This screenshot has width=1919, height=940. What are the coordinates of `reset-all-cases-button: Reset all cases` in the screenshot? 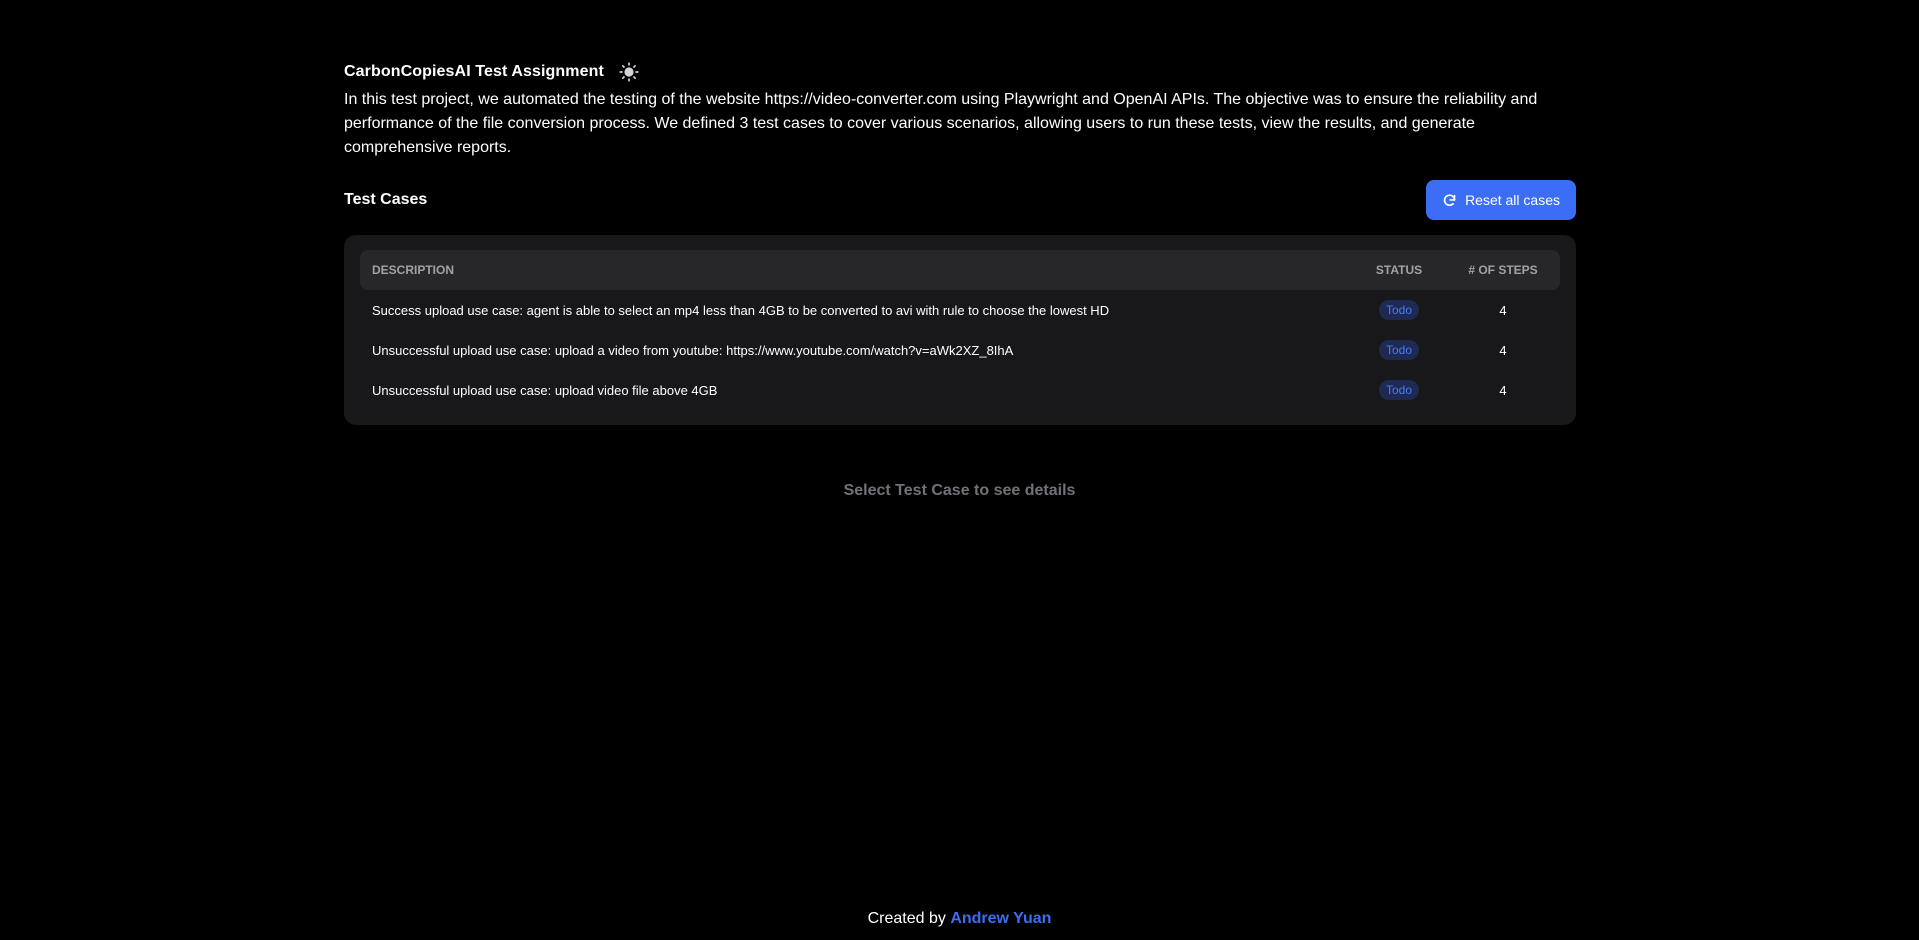 It's located at (1501, 200).